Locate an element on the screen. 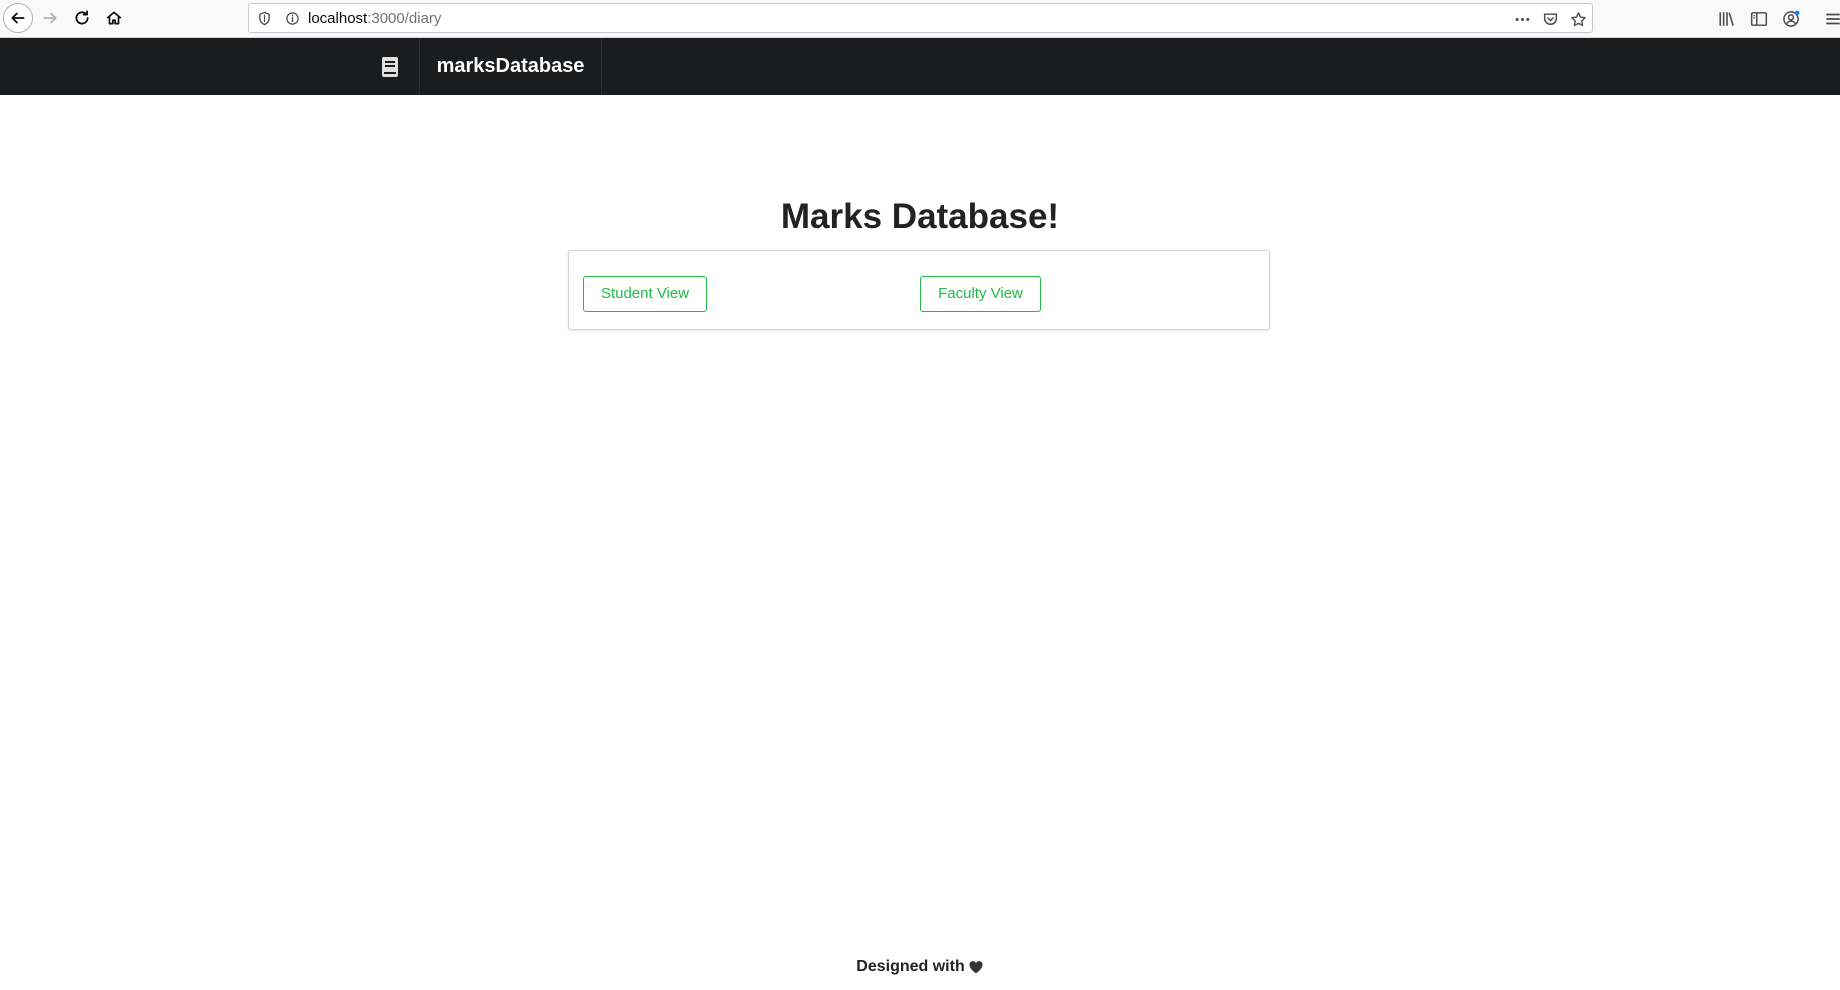 The height and width of the screenshot is (990, 1840). shield-icon is located at coordinates (264, 18).